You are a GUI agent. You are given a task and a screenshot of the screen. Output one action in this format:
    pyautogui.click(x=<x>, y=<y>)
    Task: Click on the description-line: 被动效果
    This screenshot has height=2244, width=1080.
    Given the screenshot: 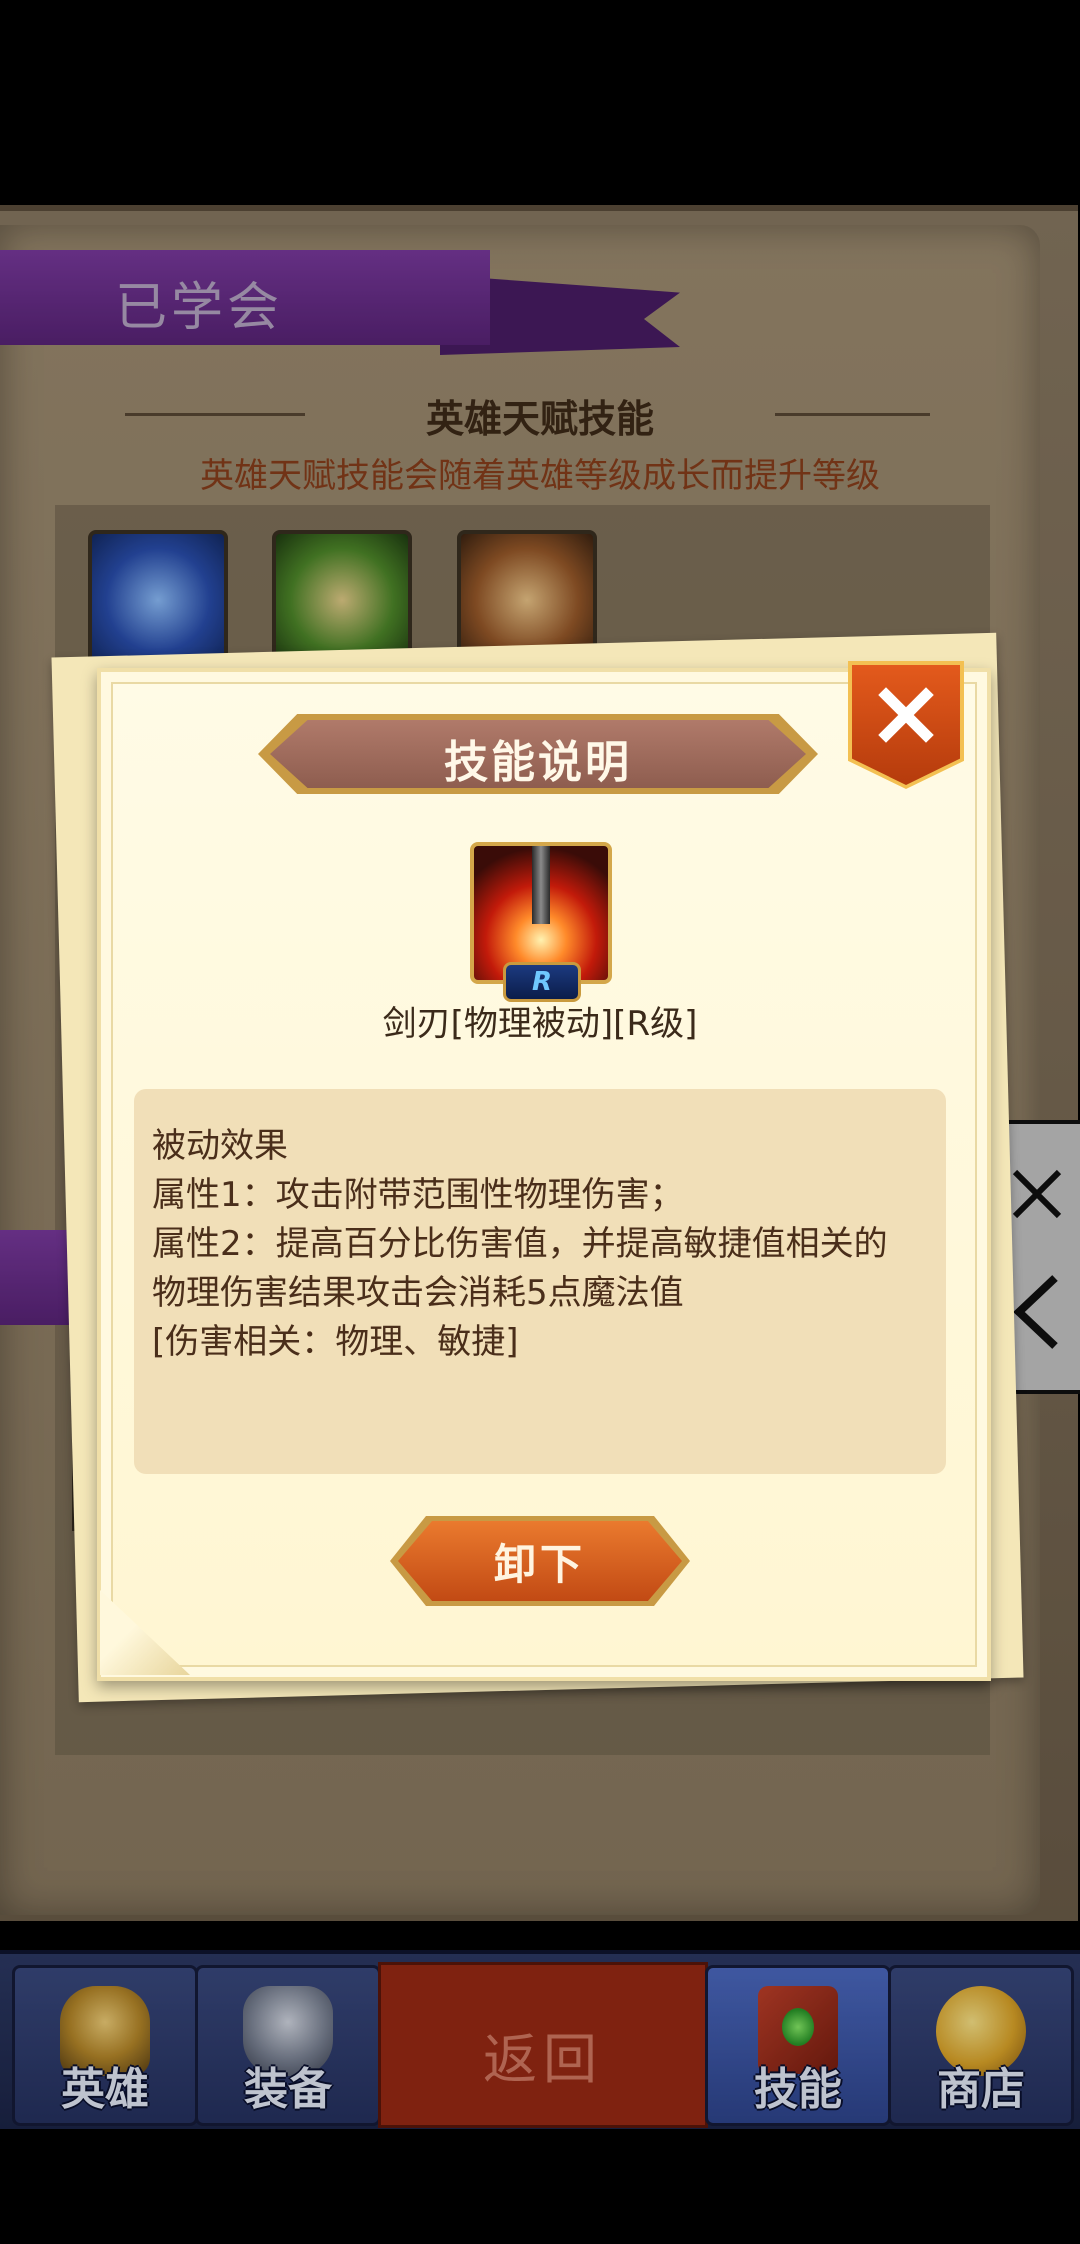 What is the action you would take?
    pyautogui.click(x=220, y=1146)
    